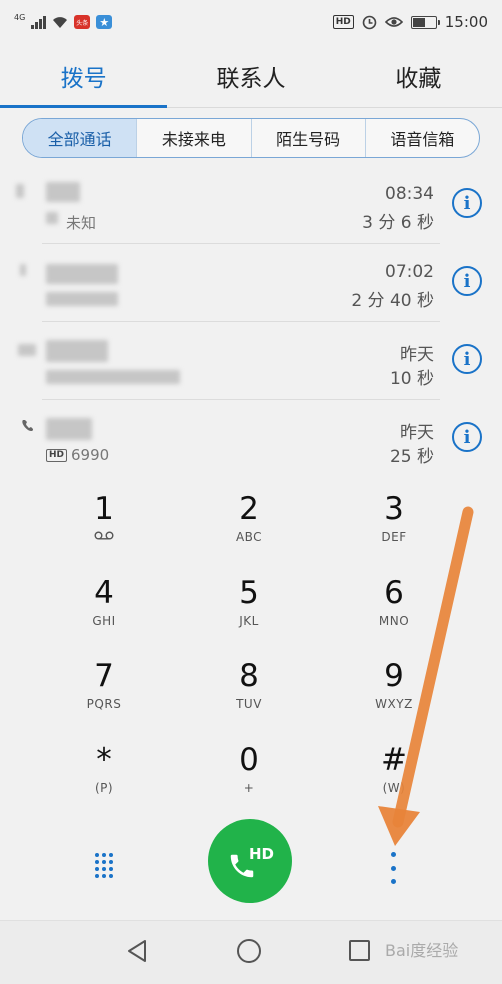 The image size is (502, 984). Describe the element at coordinates (104, 760) in the screenshot. I see `key-digit: *` at that location.